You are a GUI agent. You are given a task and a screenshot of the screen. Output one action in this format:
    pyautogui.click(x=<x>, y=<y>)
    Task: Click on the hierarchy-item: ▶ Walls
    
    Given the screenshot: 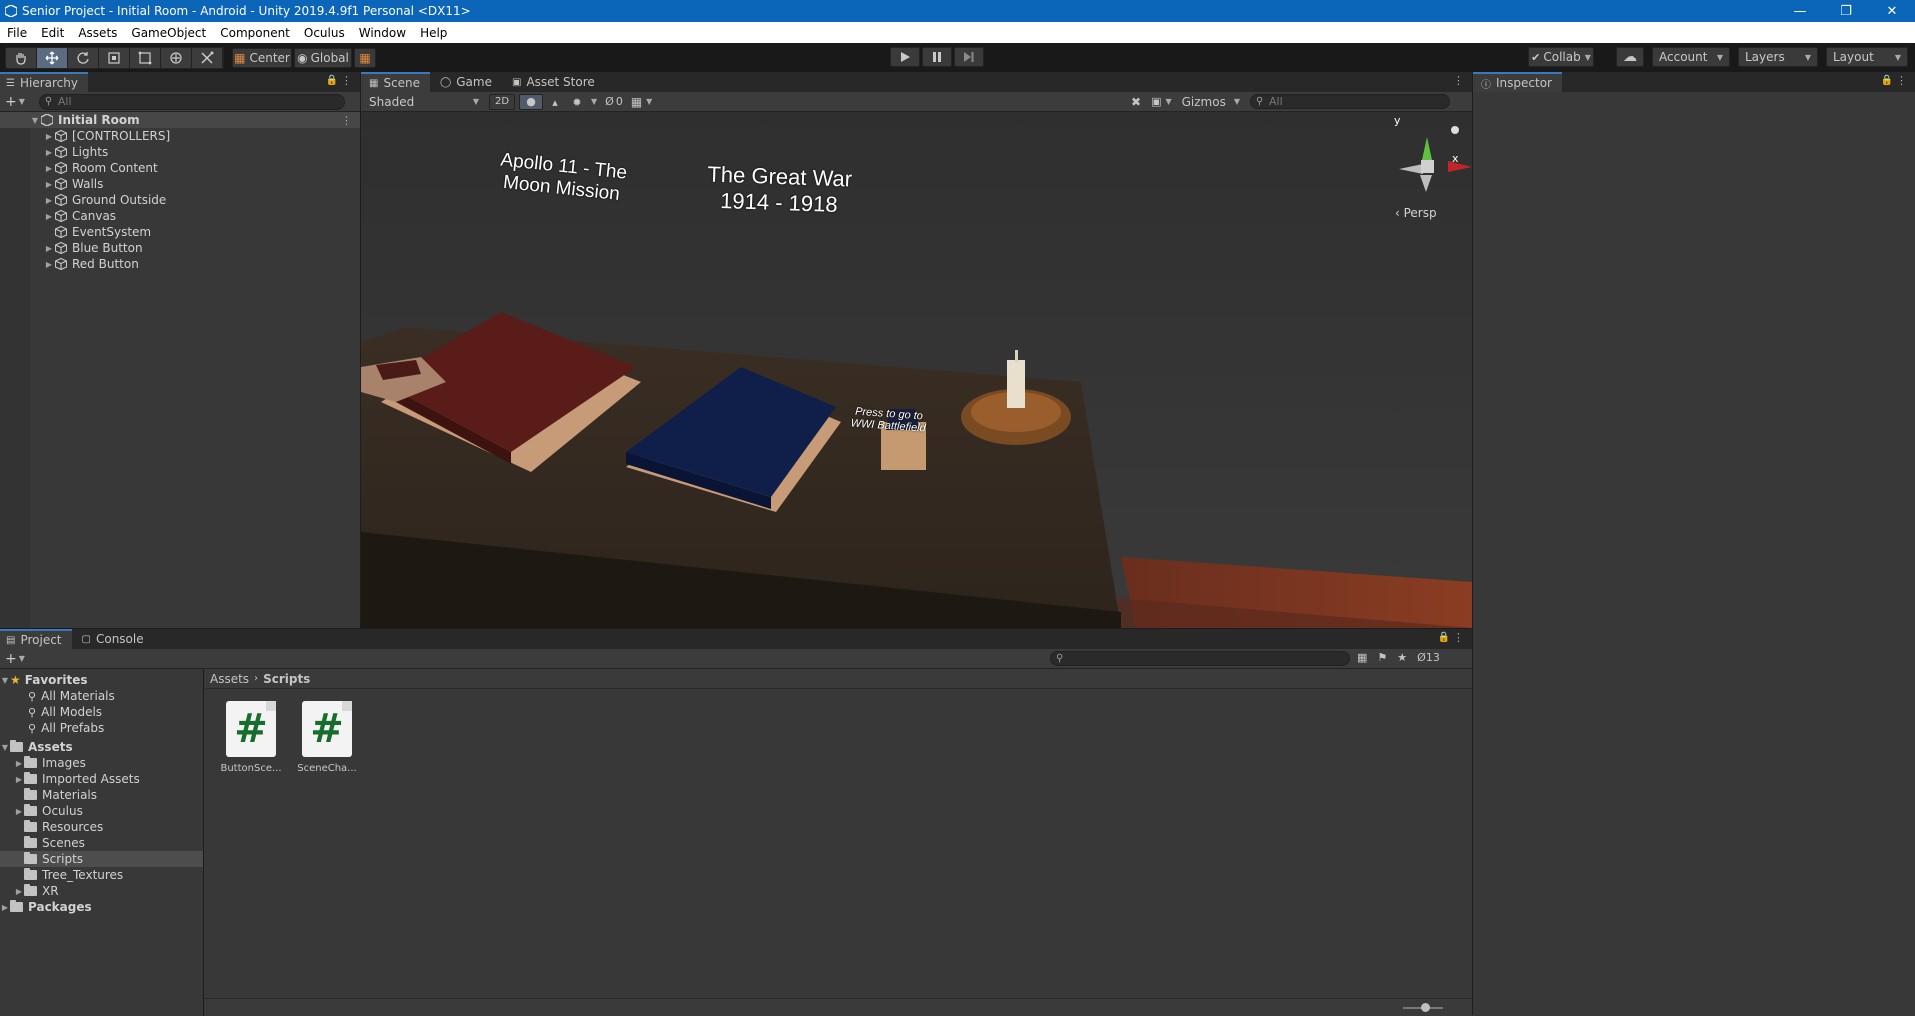 What is the action you would take?
    pyautogui.click(x=180, y=184)
    